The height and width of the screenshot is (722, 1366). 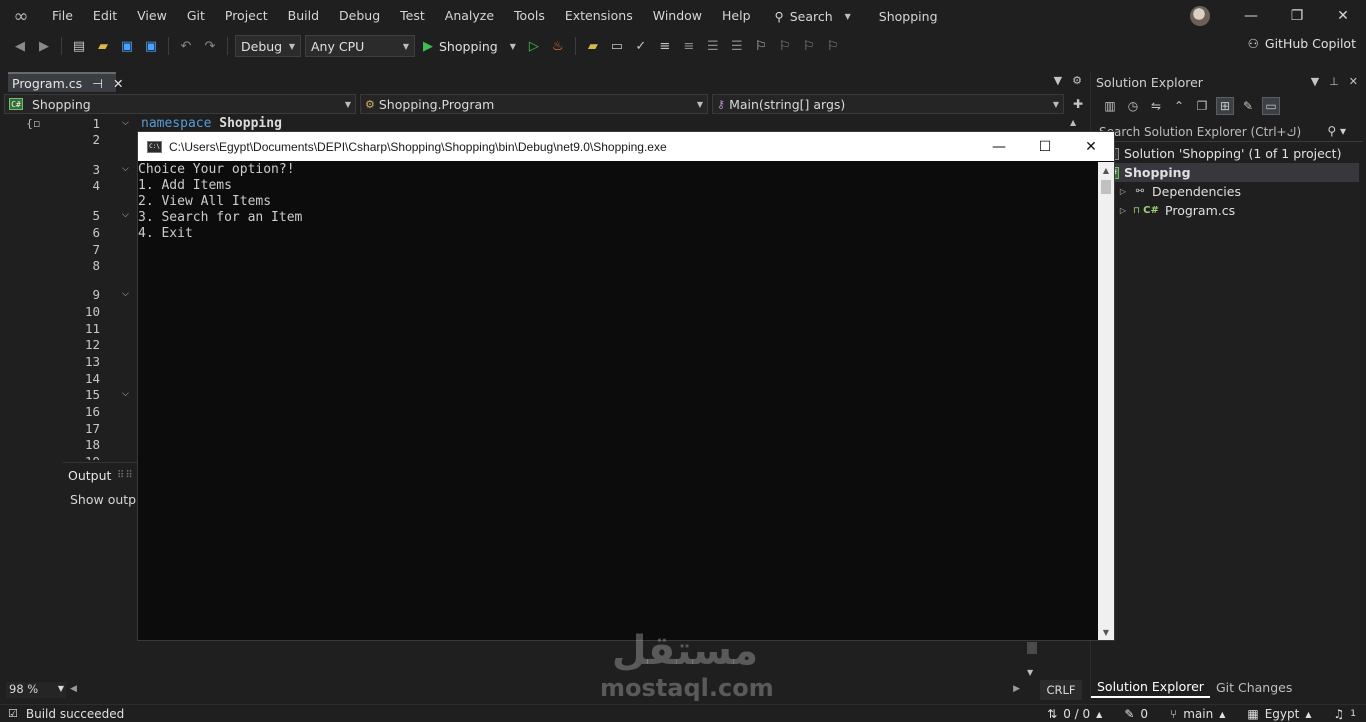 I want to click on tree-item-solution: ▭ Solution 'Shopping' (1 of 1 project), so click(x=1225, y=153).